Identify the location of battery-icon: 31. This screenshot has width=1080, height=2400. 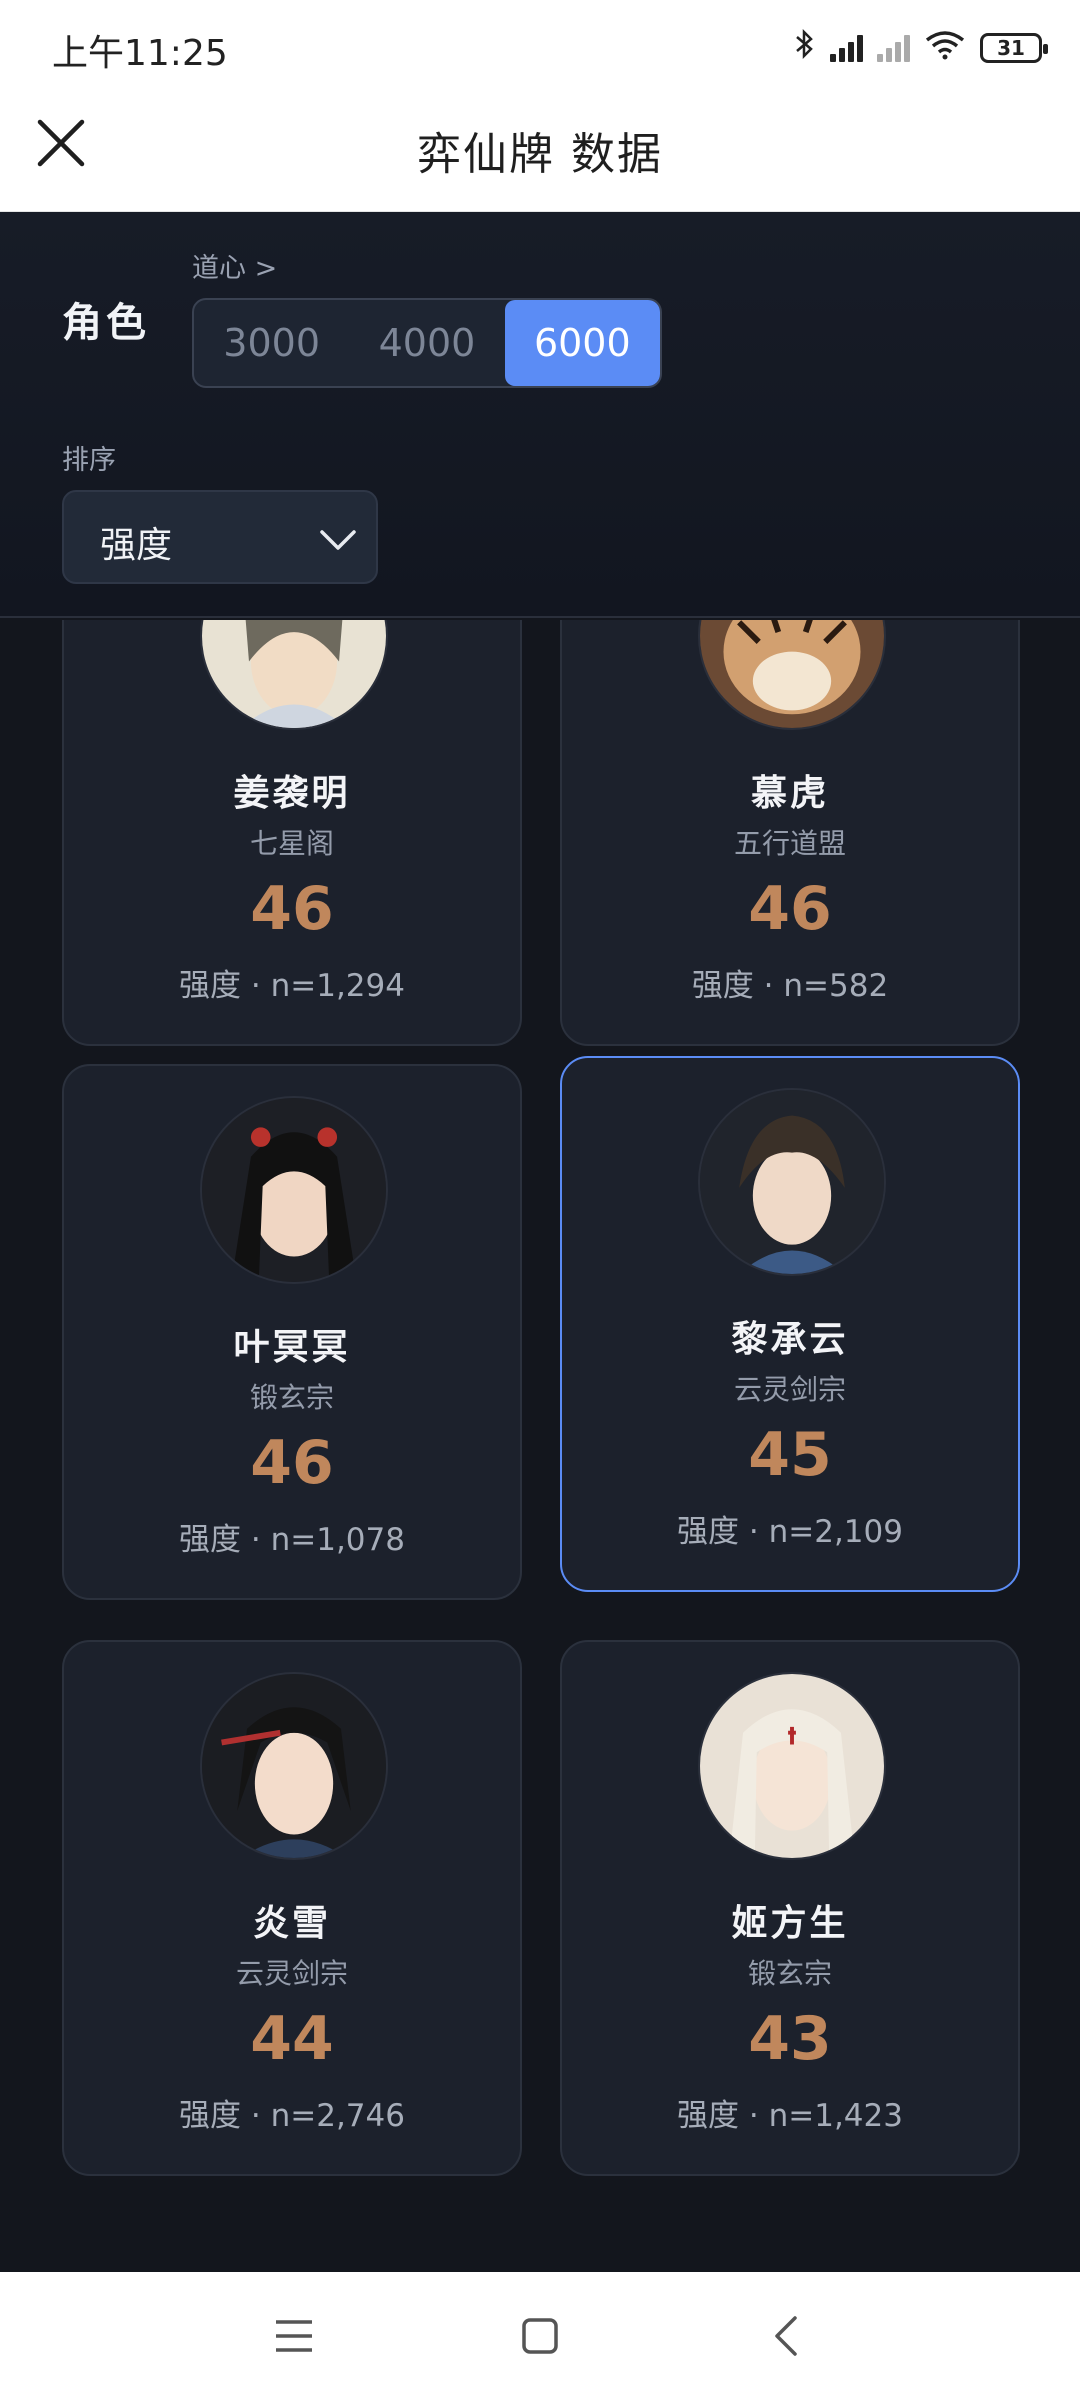
(1014, 47).